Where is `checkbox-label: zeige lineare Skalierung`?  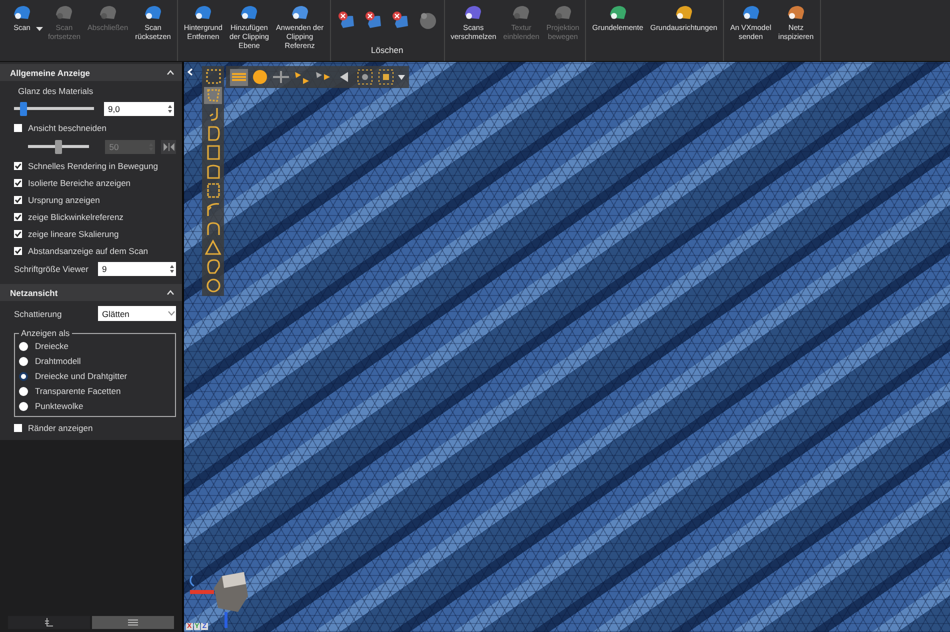
checkbox-label: zeige lineare Skalierung is located at coordinates (73, 233).